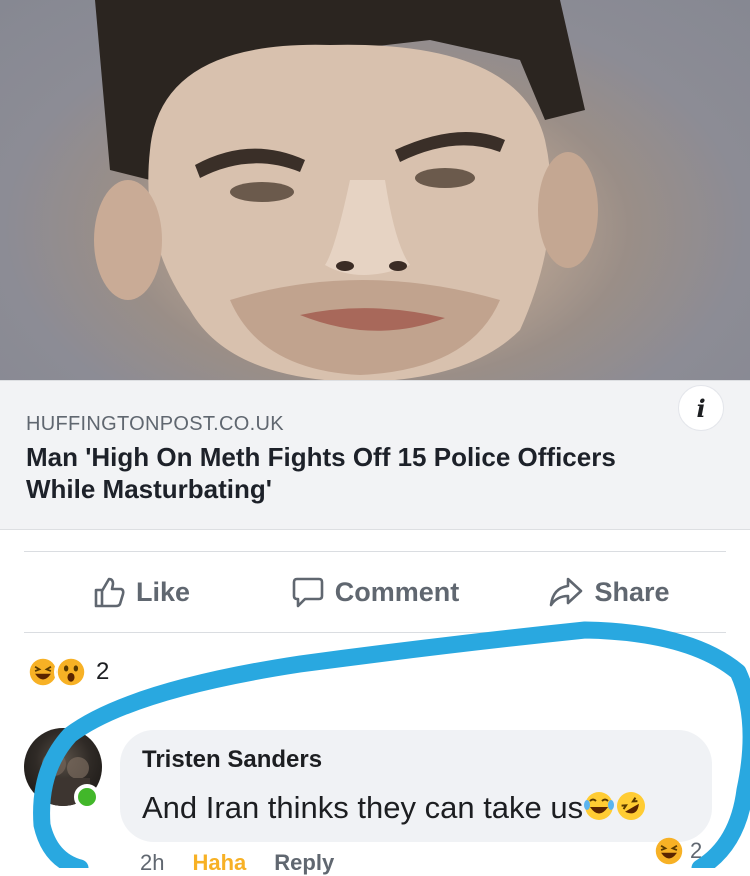 Image resolution: width=750 pixels, height=876 pixels. I want to click on comment-text: And Iran thinks they can take us, so click(394, 808).